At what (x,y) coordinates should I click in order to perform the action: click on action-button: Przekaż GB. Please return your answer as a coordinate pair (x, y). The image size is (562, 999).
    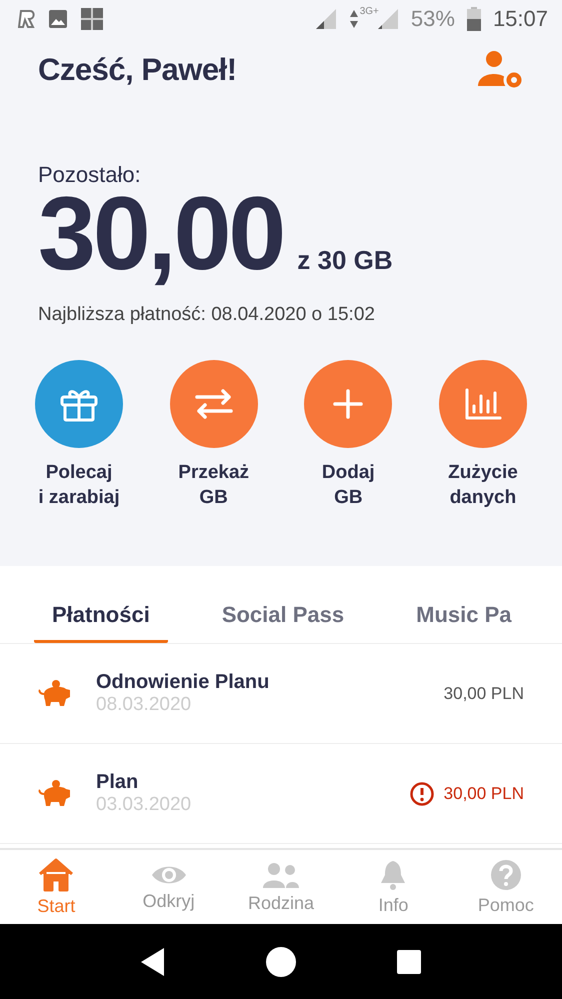
    Looking at the image, I should click on (213, 435).